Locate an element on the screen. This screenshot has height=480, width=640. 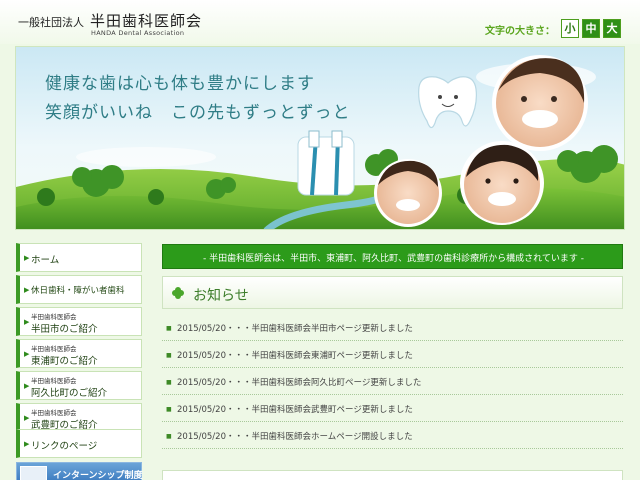
sidebar-item-label: 阿久比町のご紹介 is located at coordinates (69, 393).